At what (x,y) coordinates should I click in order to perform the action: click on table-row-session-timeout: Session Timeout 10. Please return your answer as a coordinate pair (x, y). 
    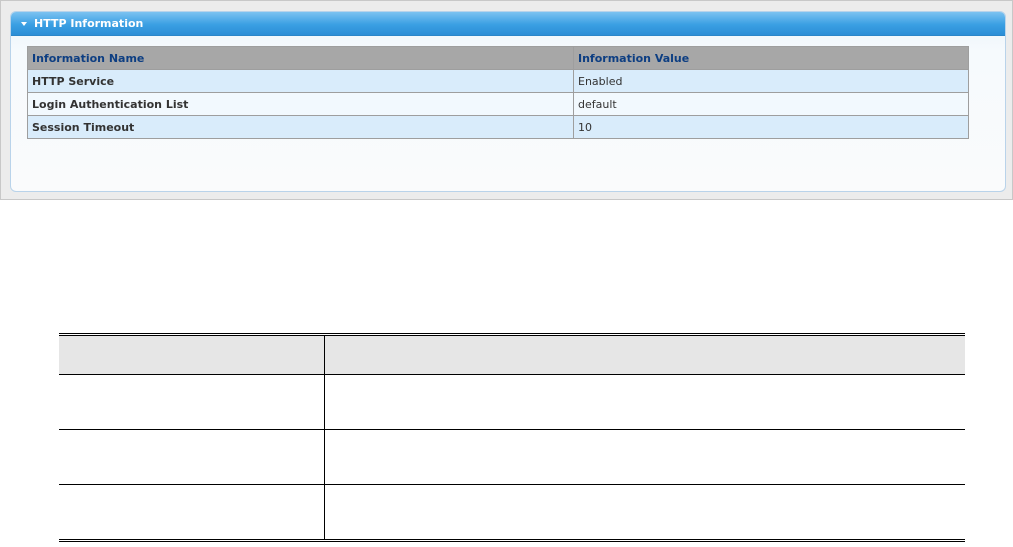
    Looking at the image, I should click on (498, 127).